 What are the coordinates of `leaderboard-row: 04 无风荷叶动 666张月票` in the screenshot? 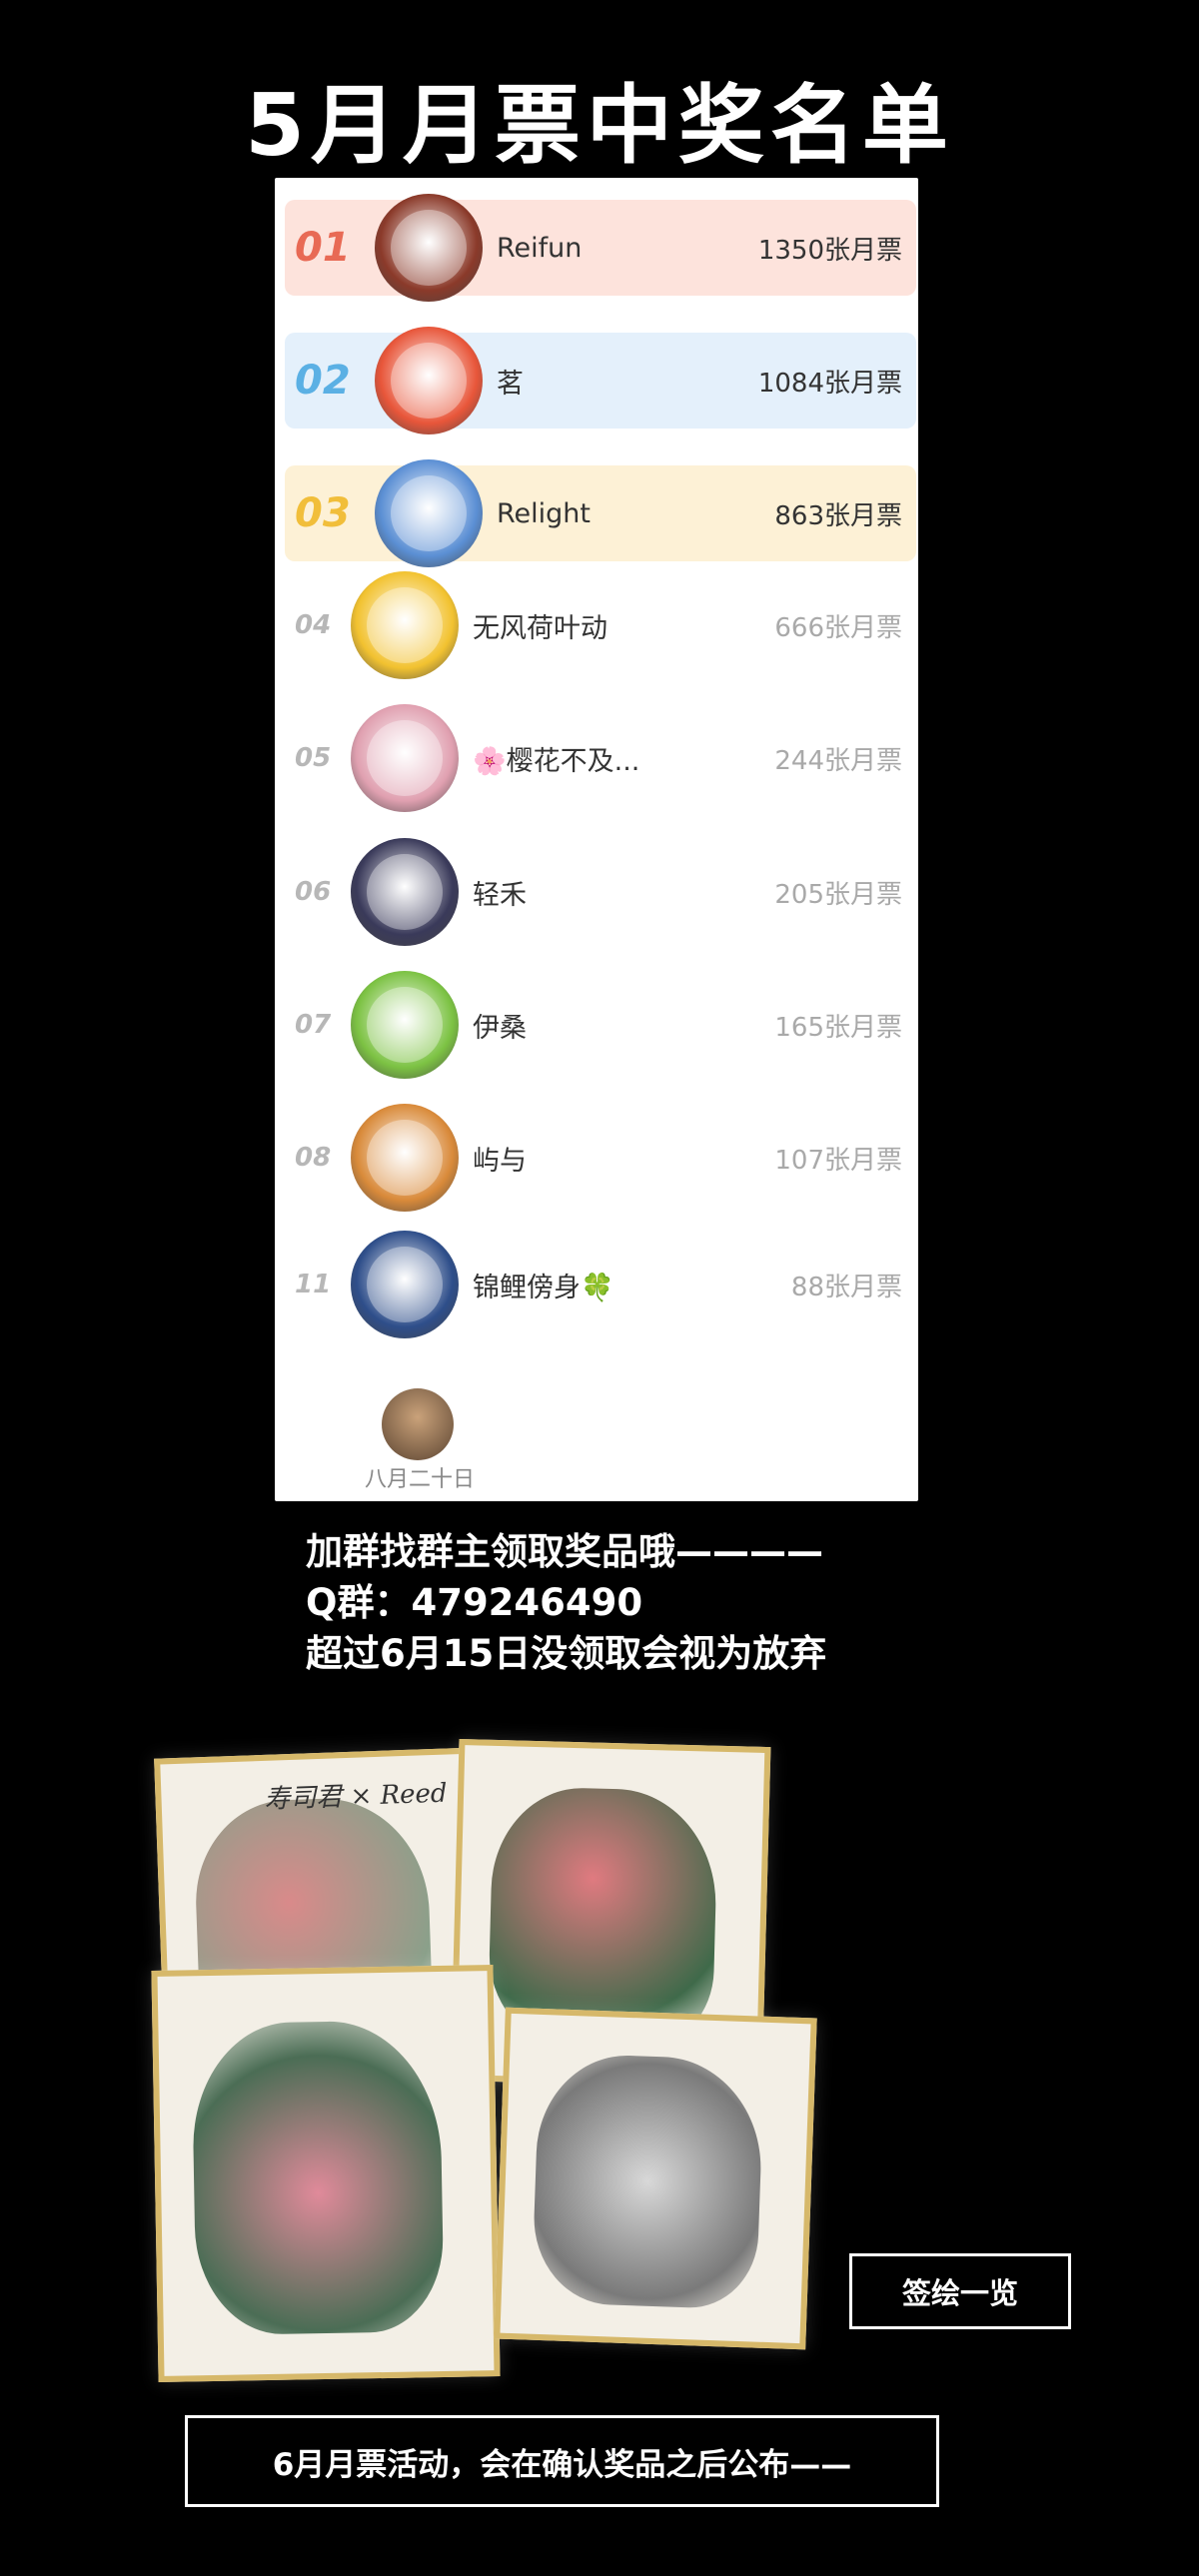 It's located at (600, 625).